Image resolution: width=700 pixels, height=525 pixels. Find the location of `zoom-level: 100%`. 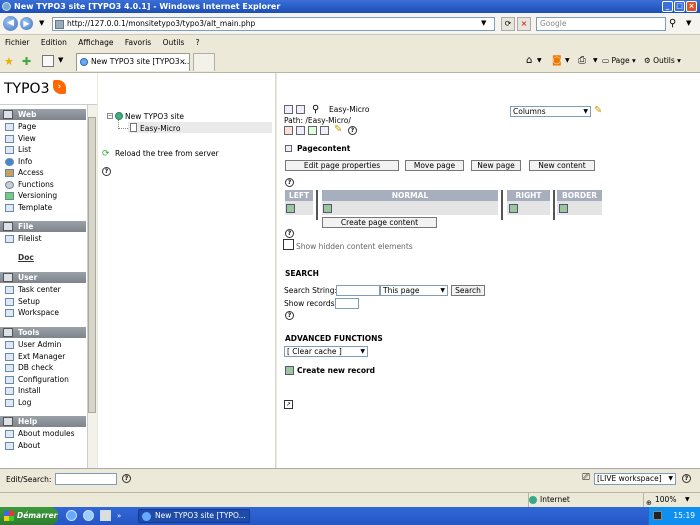

zoom-level: 100% is located at coordinates (665, 500).